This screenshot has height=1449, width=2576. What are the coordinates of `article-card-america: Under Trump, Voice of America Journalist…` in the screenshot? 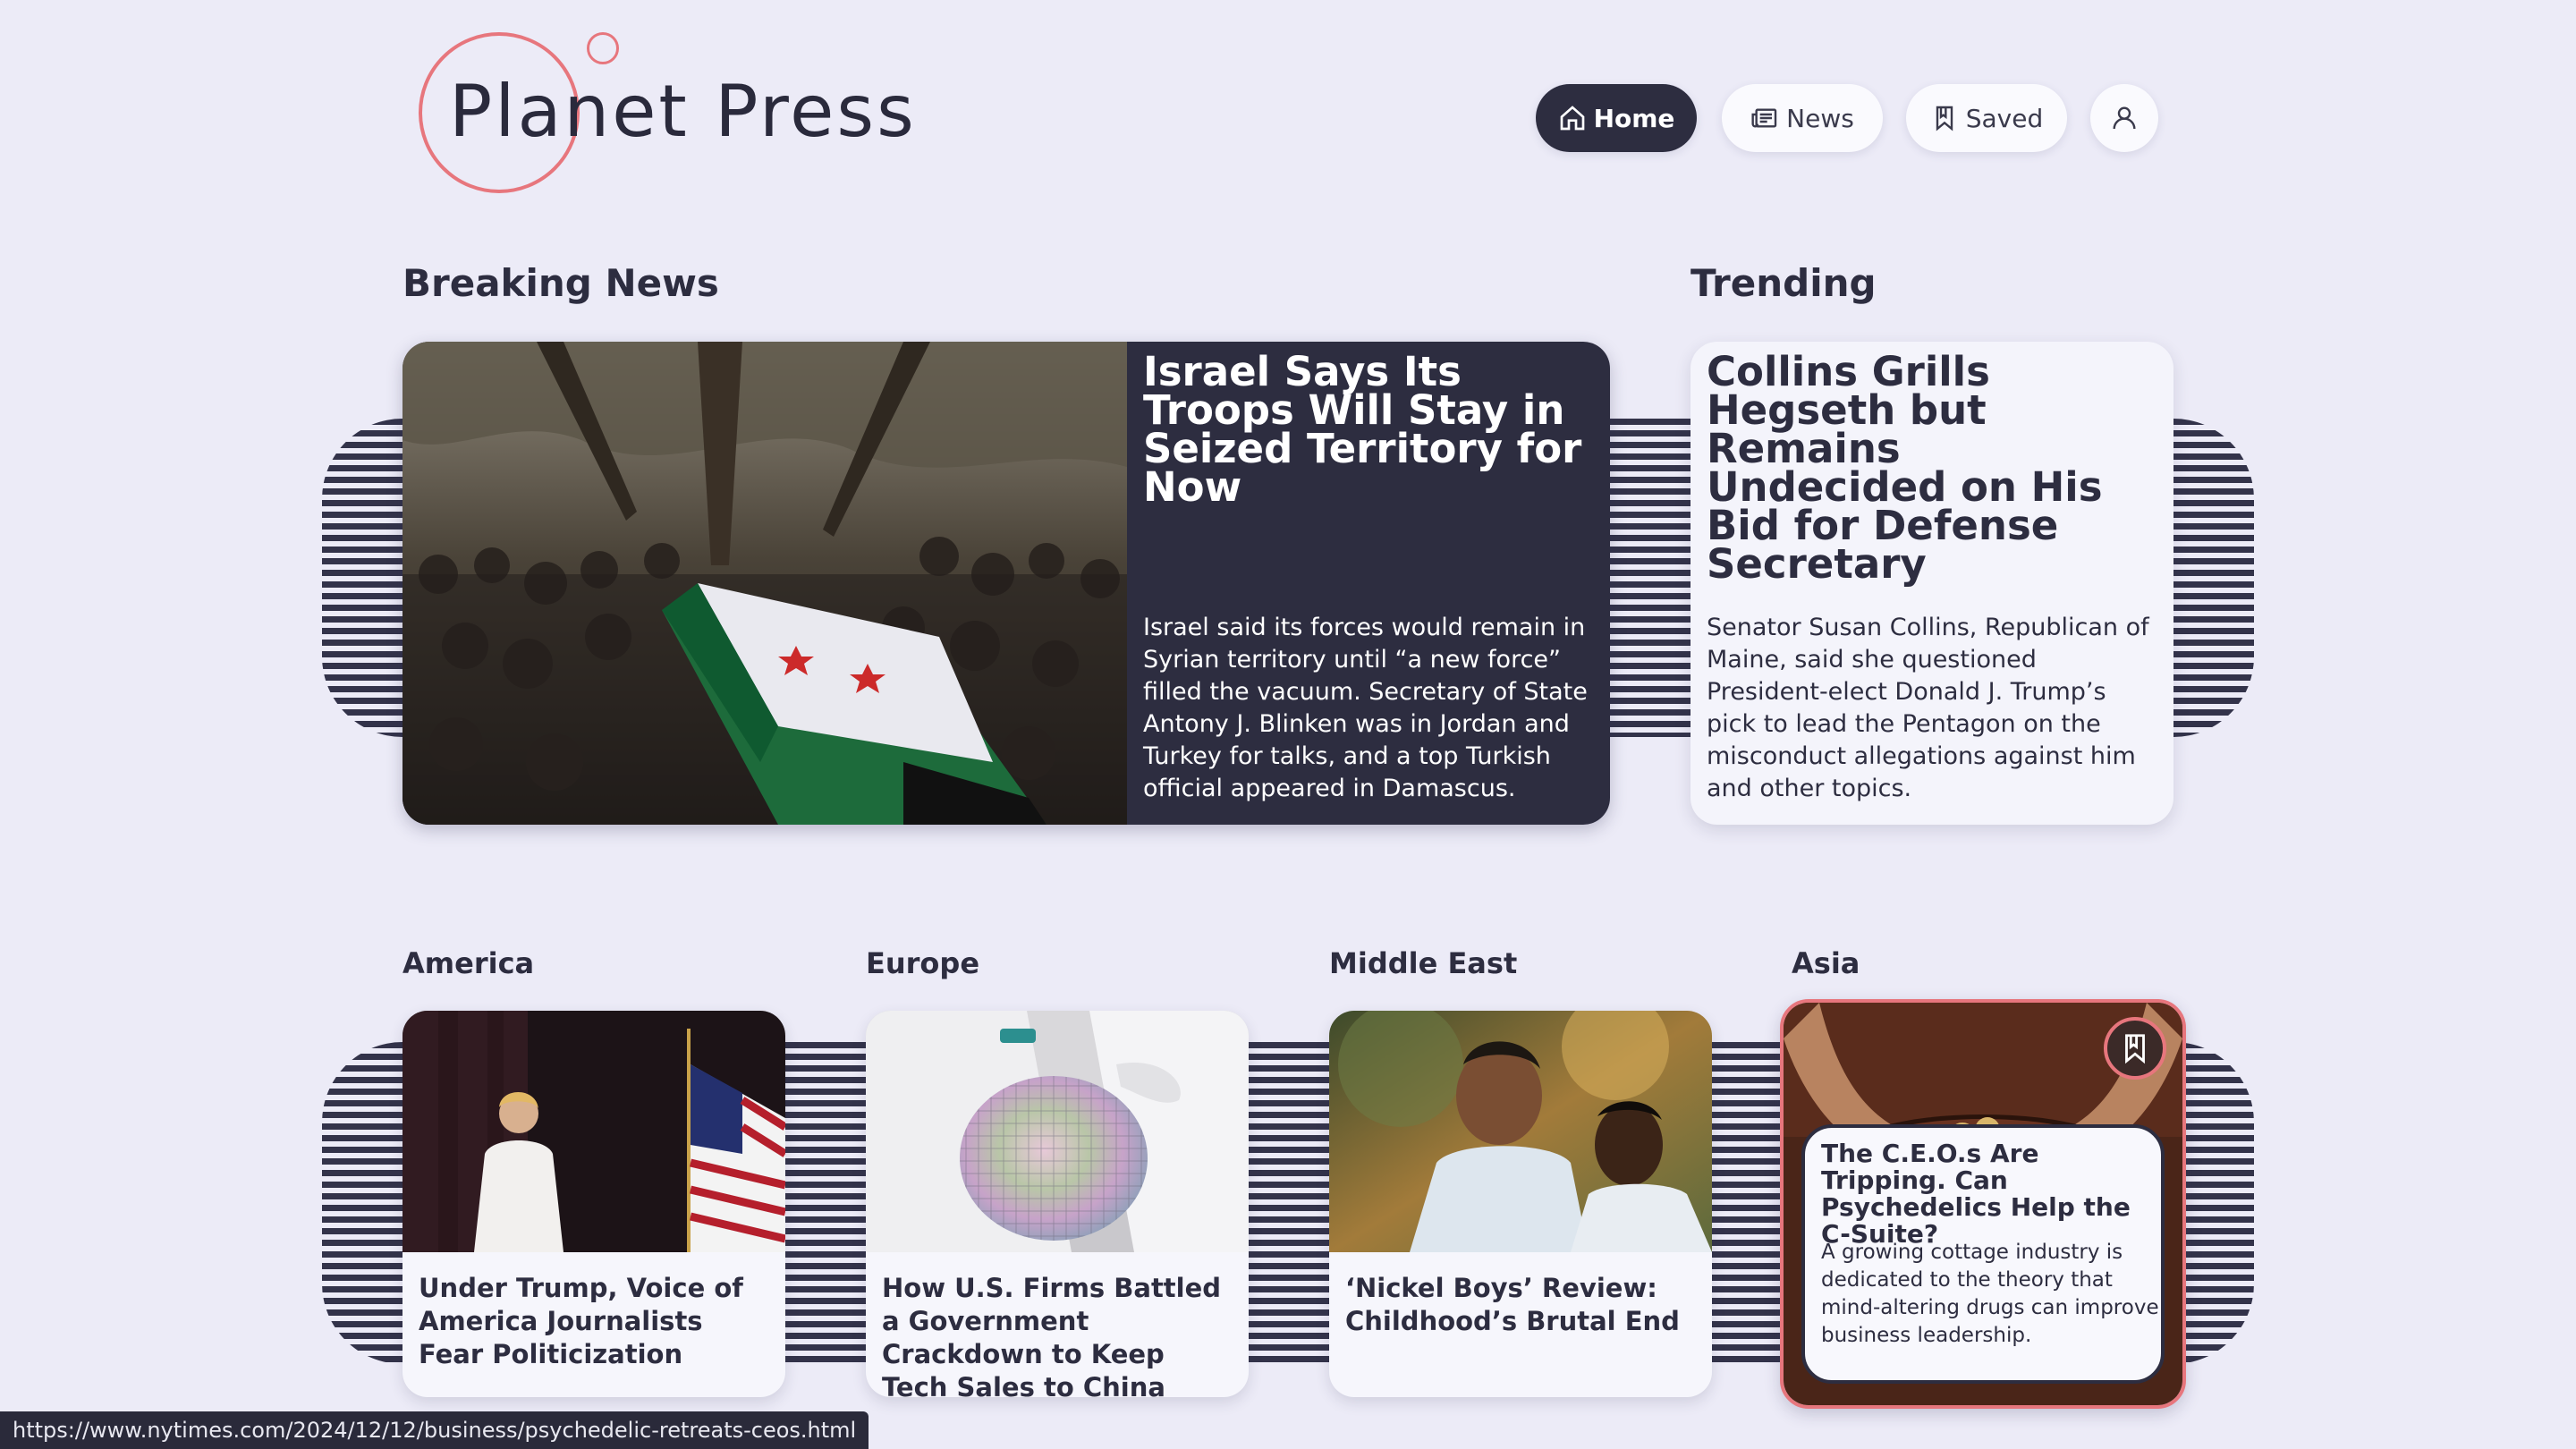 It's located at (593, 1204).